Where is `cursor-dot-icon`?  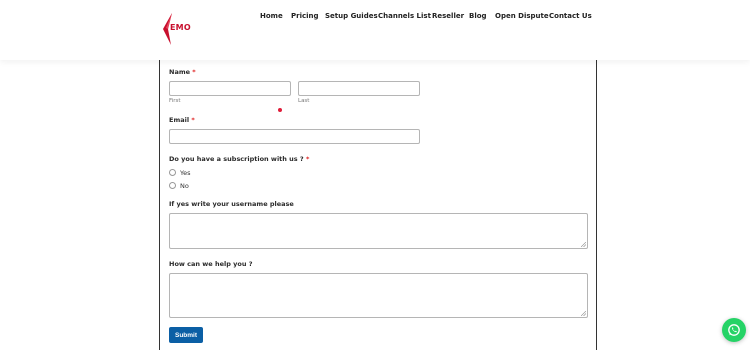 cursor-dot-icon is located at coordinates (280, 110).